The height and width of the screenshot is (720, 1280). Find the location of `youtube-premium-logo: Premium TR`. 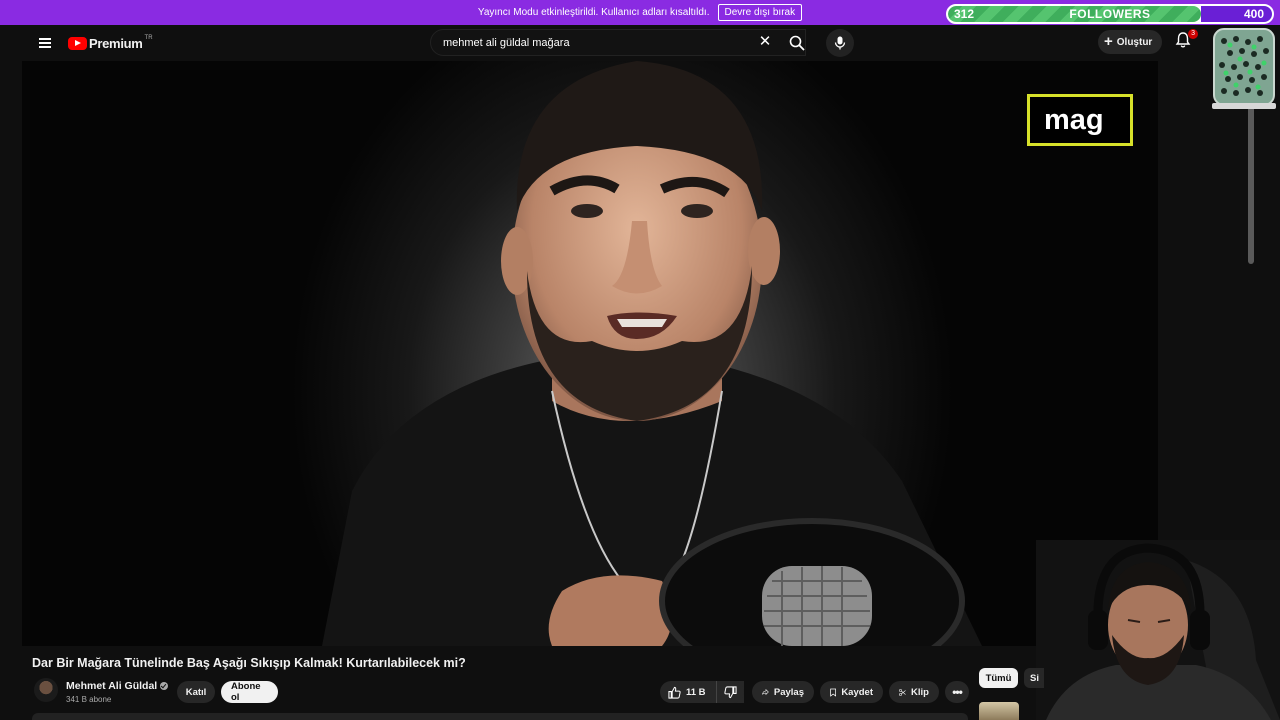

youtube-premium-logo: Premium TR is located at coordinates (110, 42).